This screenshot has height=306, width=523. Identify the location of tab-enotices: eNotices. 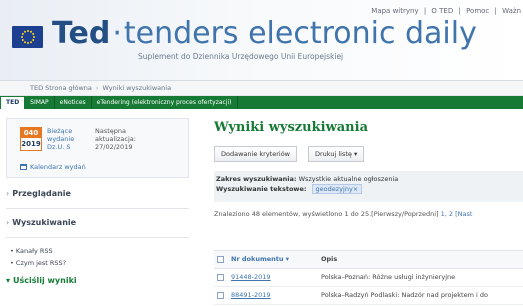
(73, 102).